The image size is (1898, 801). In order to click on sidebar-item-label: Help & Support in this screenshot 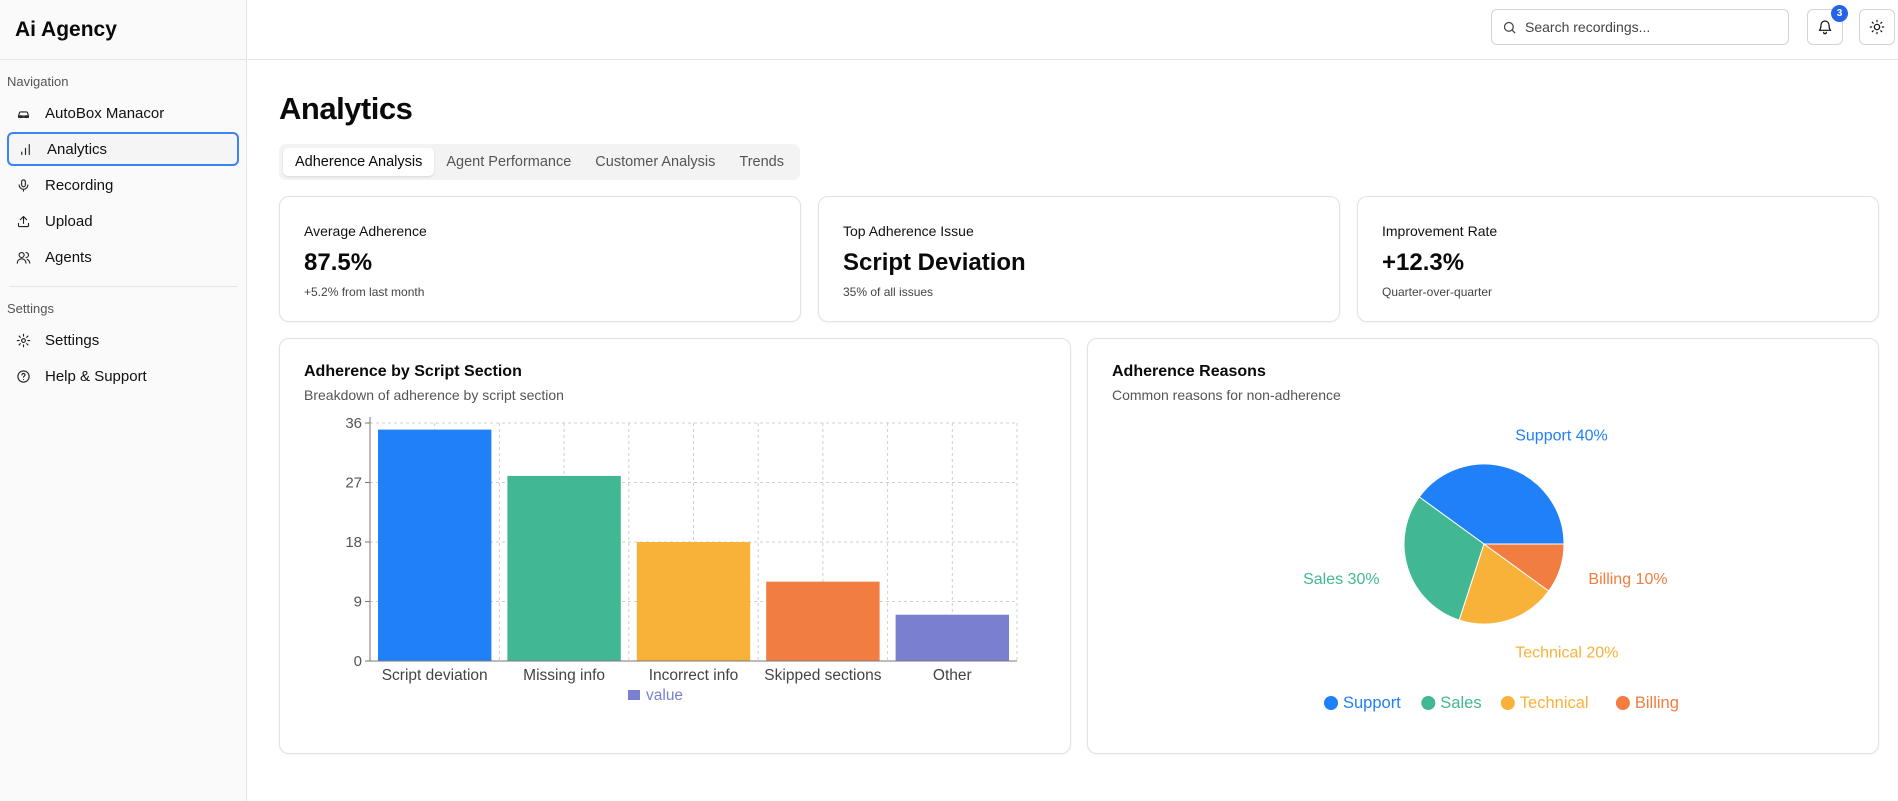, I will do `click(96, 376)`.